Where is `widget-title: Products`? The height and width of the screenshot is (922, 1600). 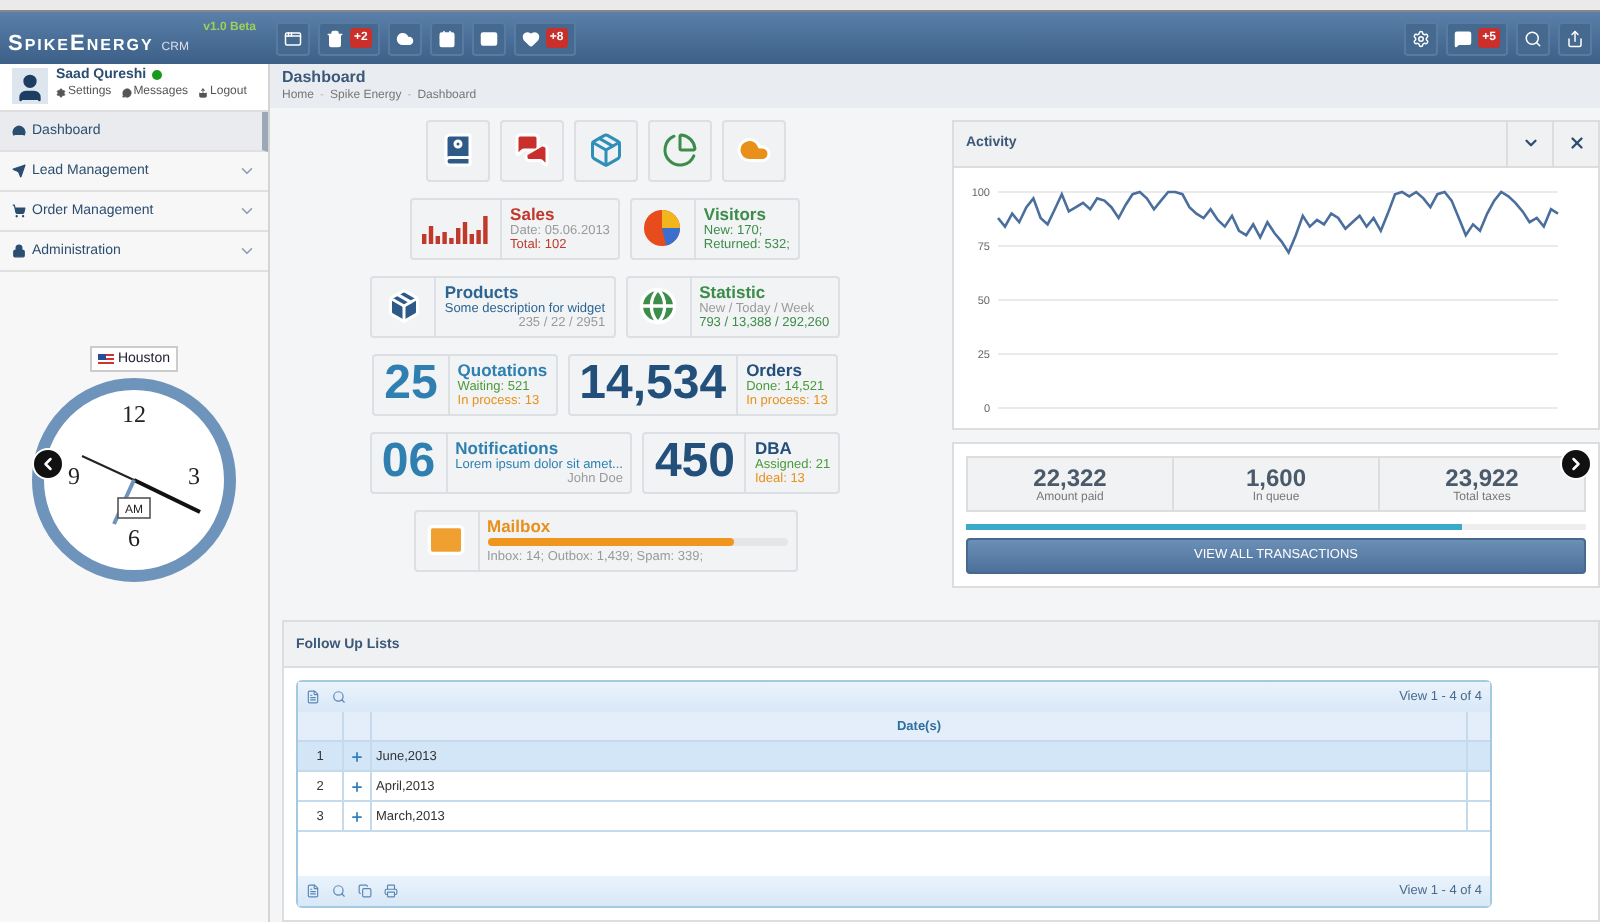
widget-title: Products is located at coordinates (481, 292).